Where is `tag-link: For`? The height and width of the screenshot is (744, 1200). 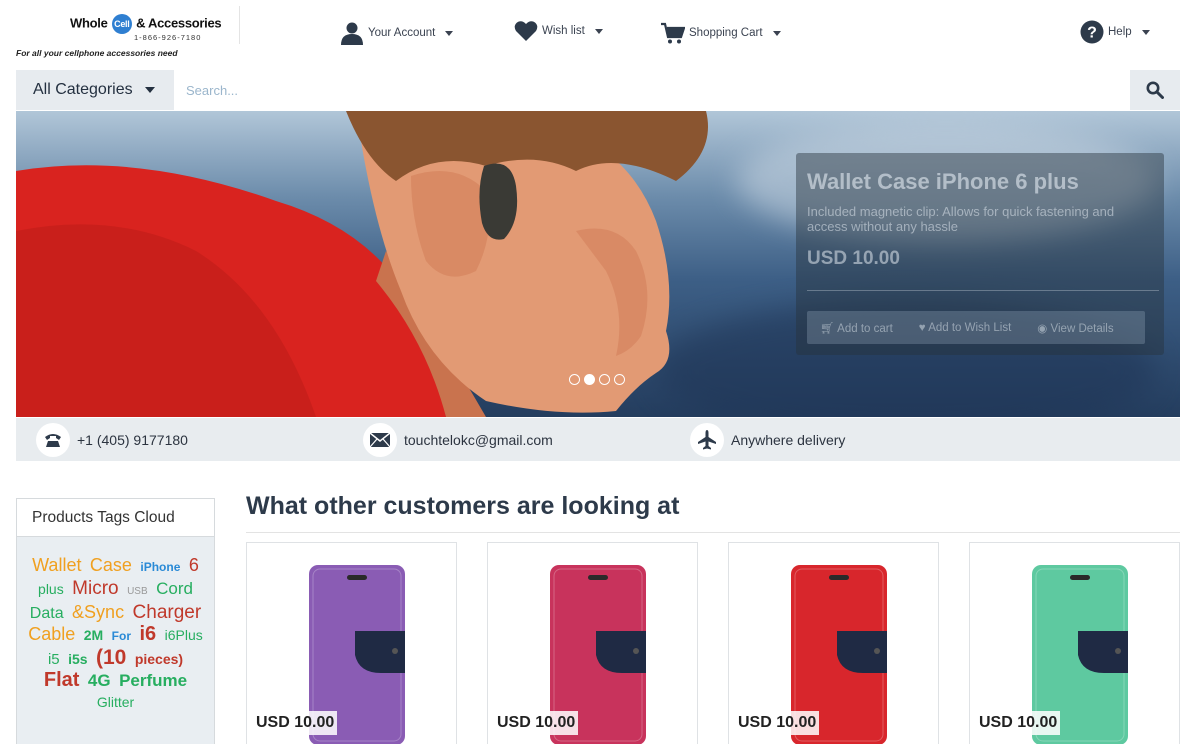
tag-link: For is located at coordinates (121, 636).